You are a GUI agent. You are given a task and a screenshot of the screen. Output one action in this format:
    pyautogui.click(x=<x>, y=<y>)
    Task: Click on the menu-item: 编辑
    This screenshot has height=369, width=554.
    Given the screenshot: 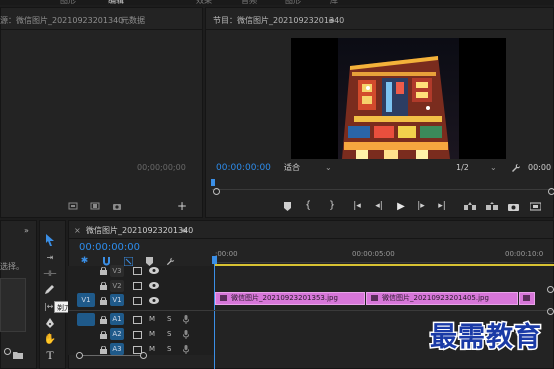 What is the action you would take?
    pyautogui.click(x=116, y=3)
    